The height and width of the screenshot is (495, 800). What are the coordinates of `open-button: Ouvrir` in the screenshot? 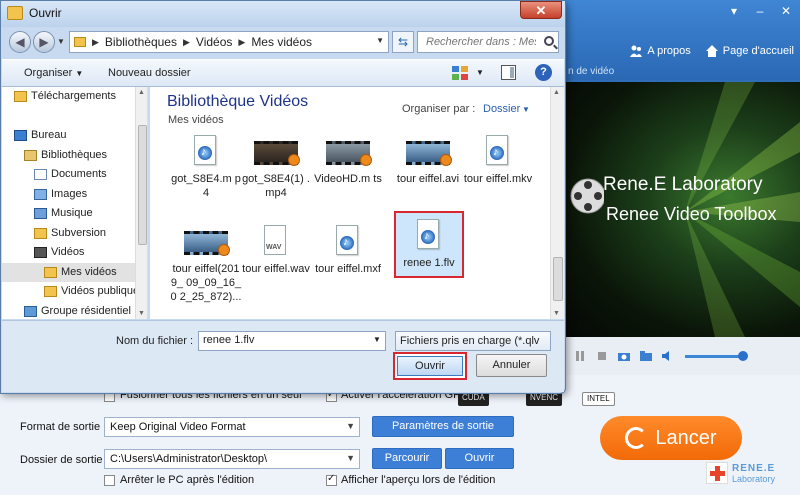 It's located at (430, 366).